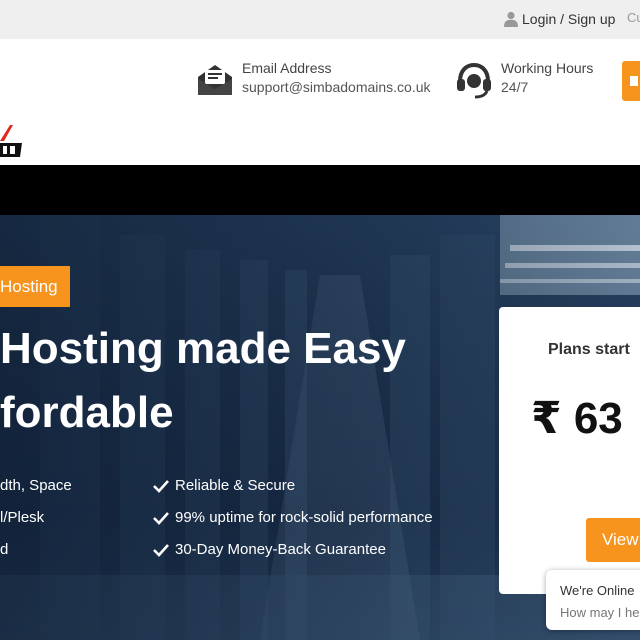 The height and width of the screenshot is (640, 640). Describe the element at coordinates (577, 418) in the screenshot. I see `plan-price: ₹ 63` at that location.